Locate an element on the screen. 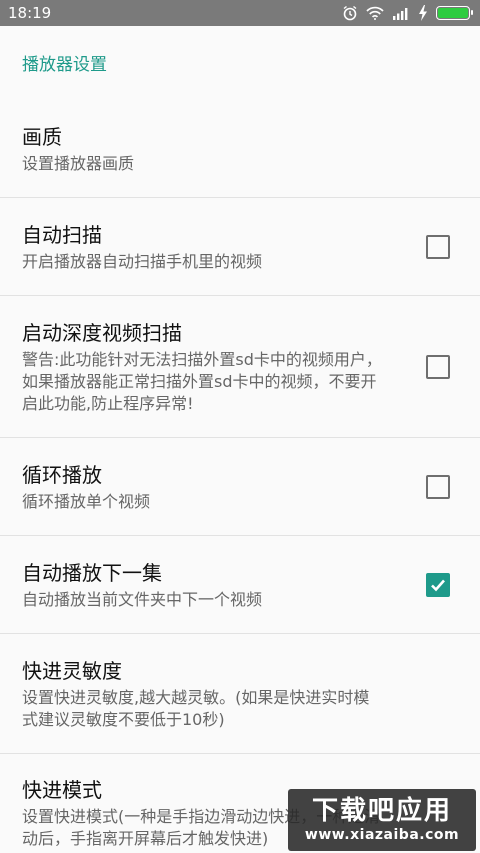  battery-level is located at coordinates (453, 13).